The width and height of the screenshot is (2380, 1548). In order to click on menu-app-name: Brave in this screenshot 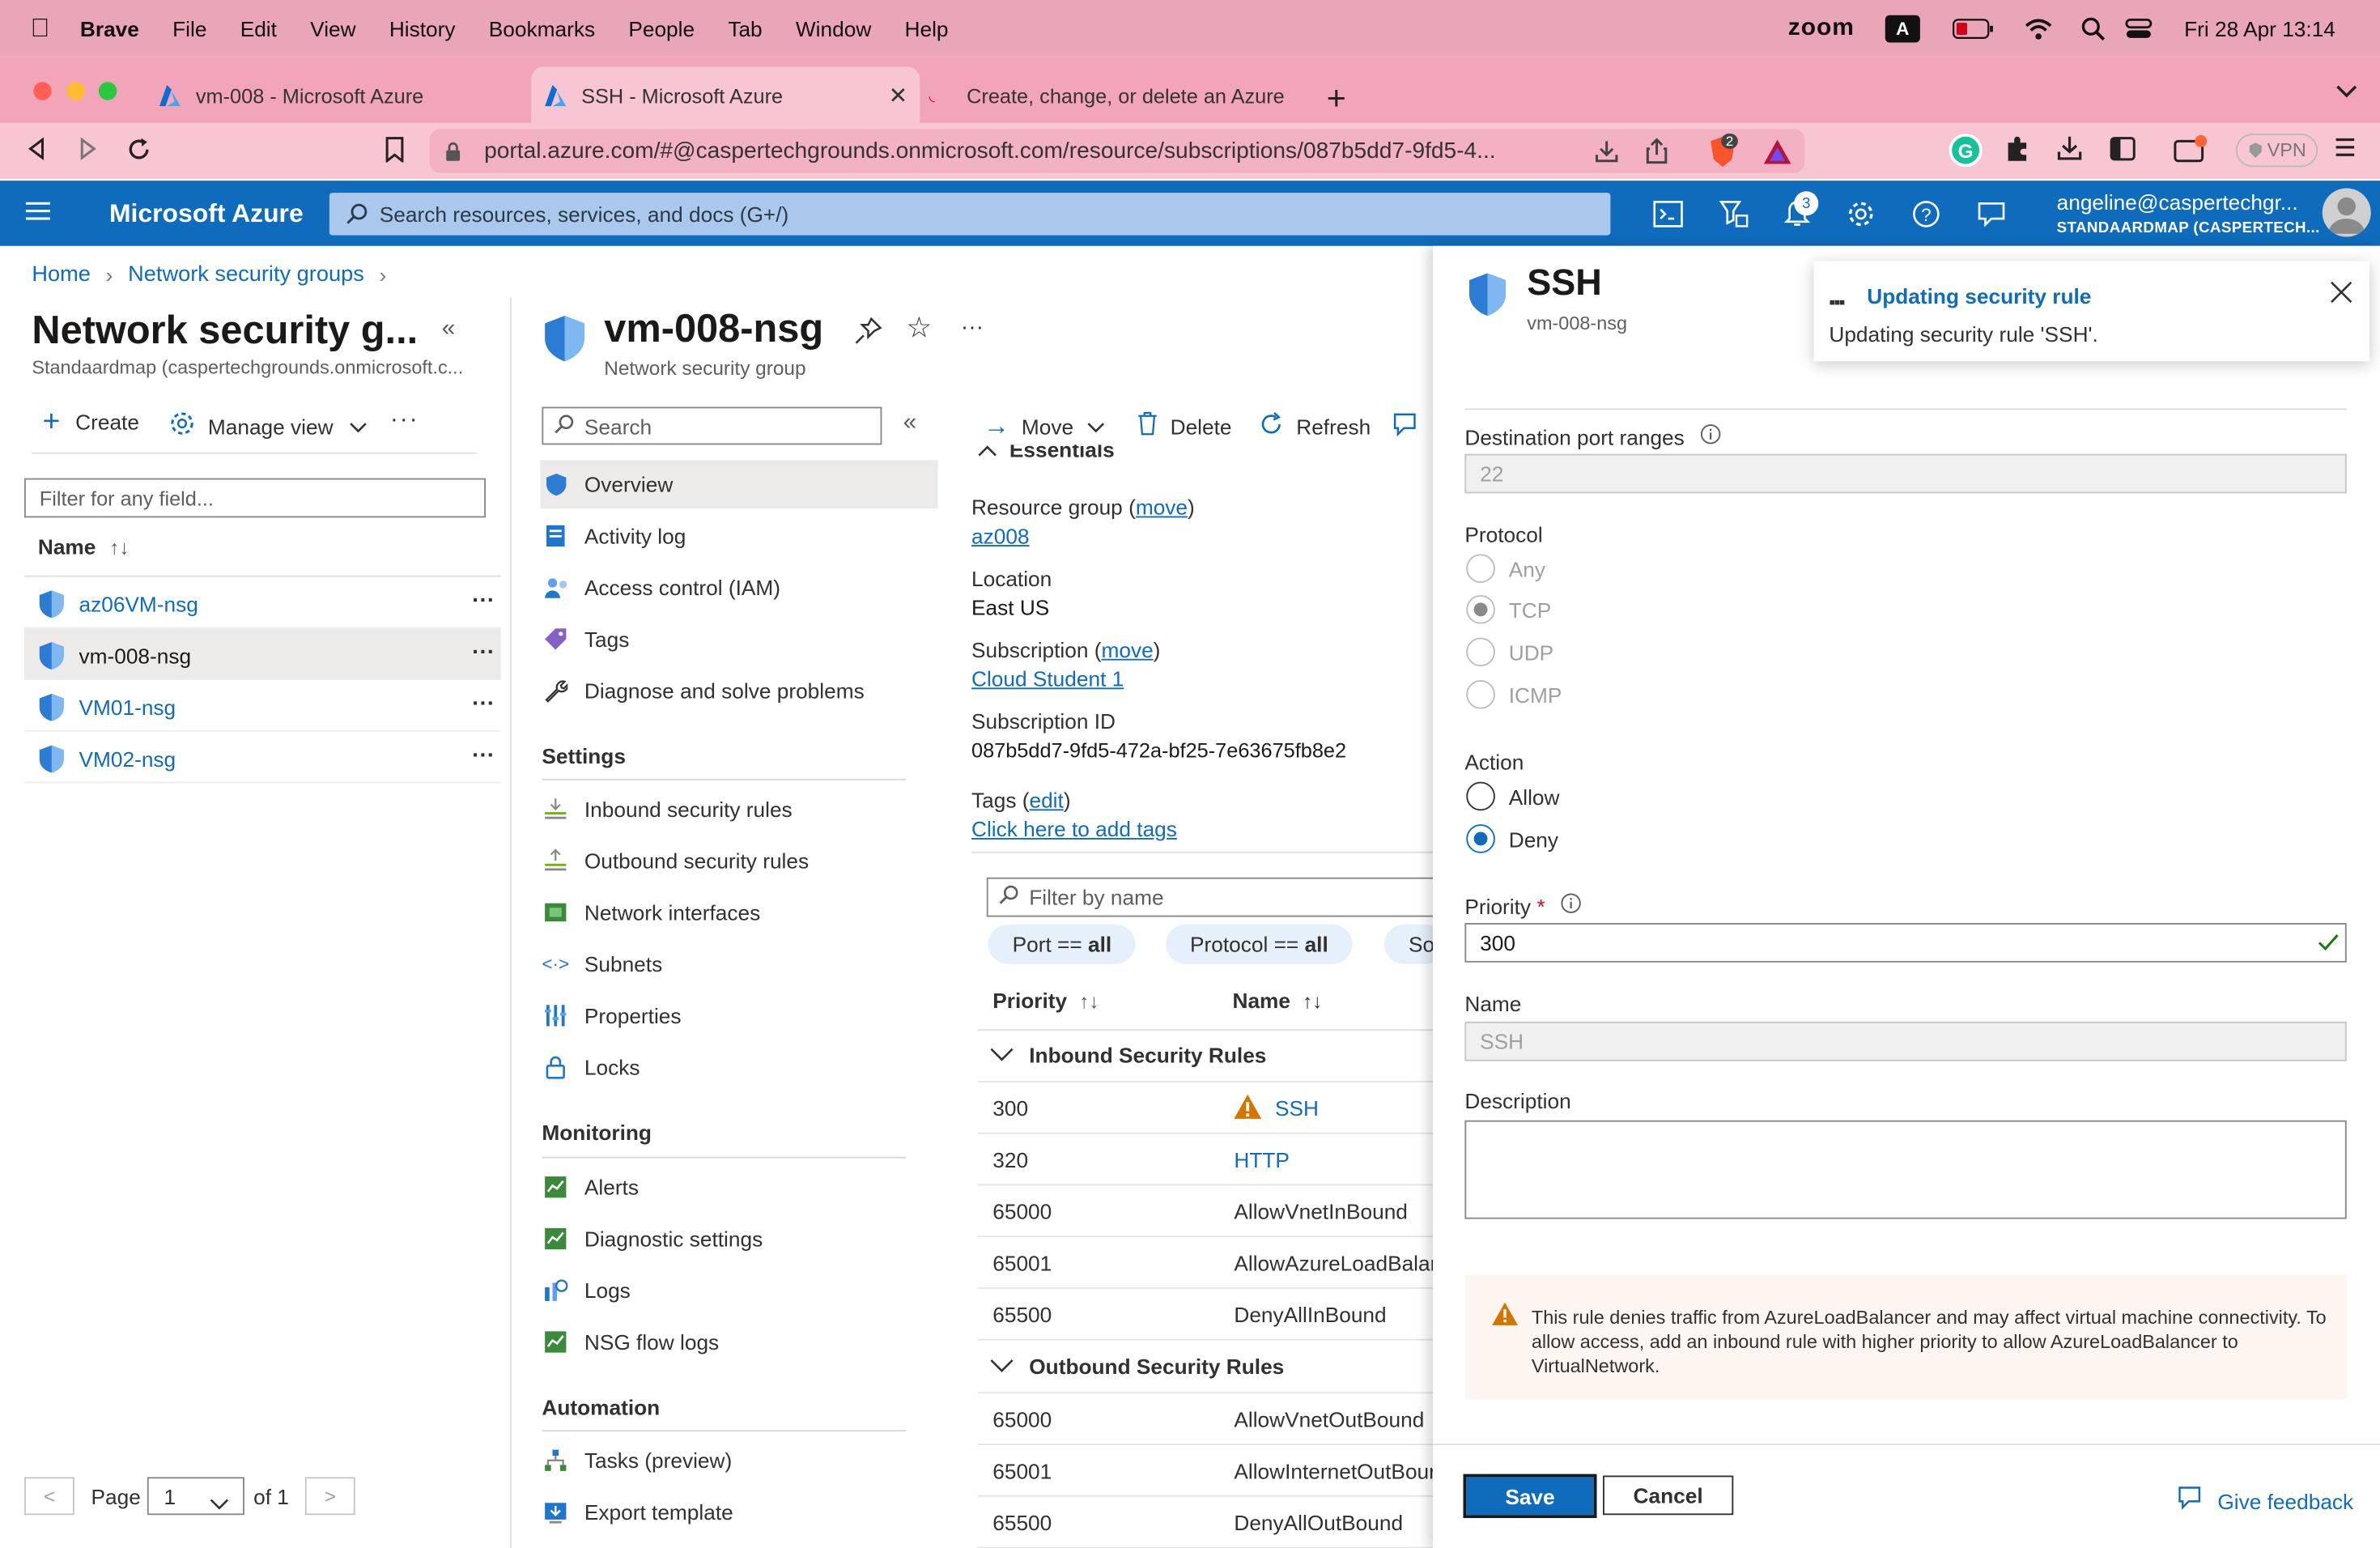, I will do `click(110, 28)`.